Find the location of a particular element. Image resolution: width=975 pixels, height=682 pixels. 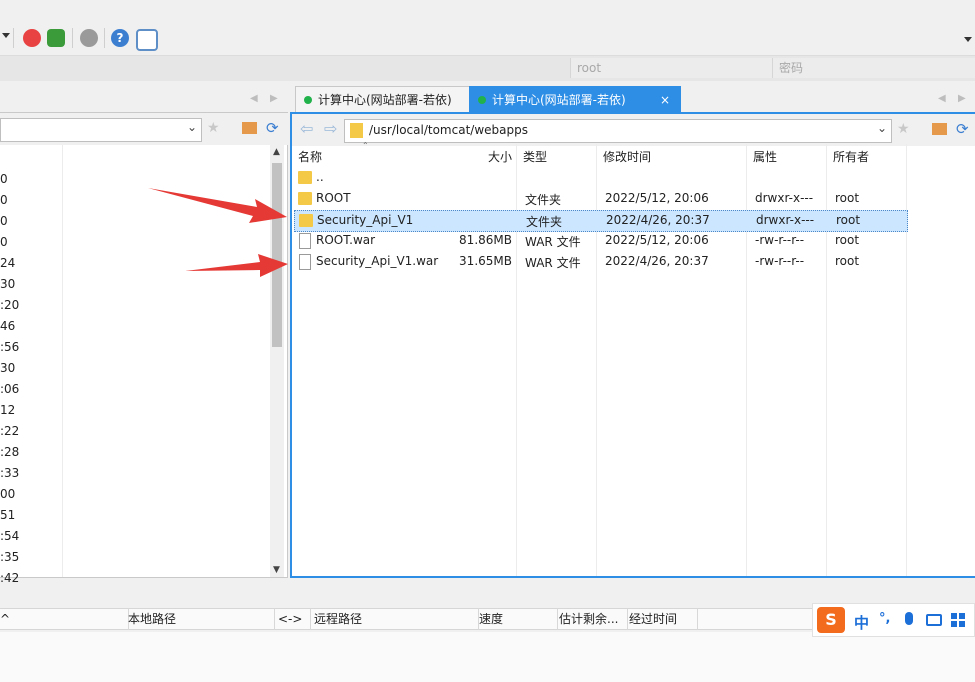

ime-punctuation-indicator: °, is located at coordinates (884, 618).